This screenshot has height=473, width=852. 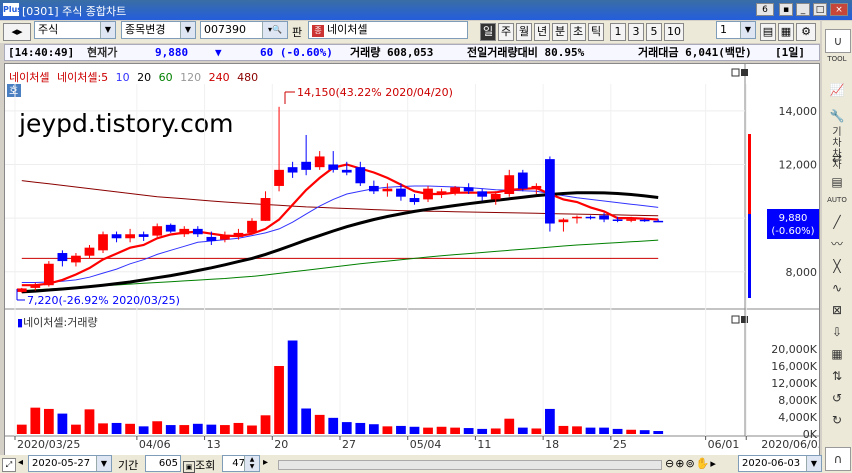 What do you see at coordinates (803, 9) in the screenshot?
I see `minimize-icon: _` at bounding box center [803, 9].